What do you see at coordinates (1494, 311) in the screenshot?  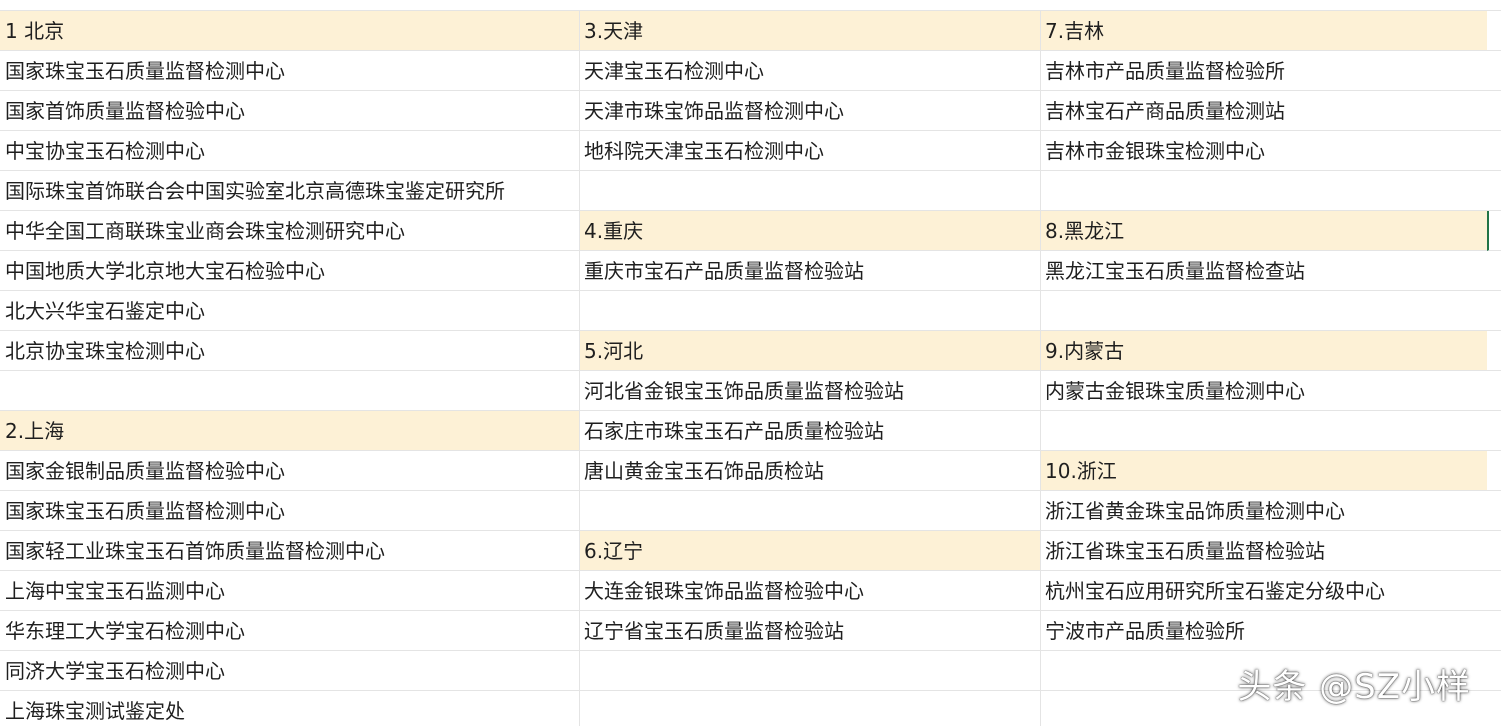 I see `cell-r7-c3` at bounding box center [1494, 311].